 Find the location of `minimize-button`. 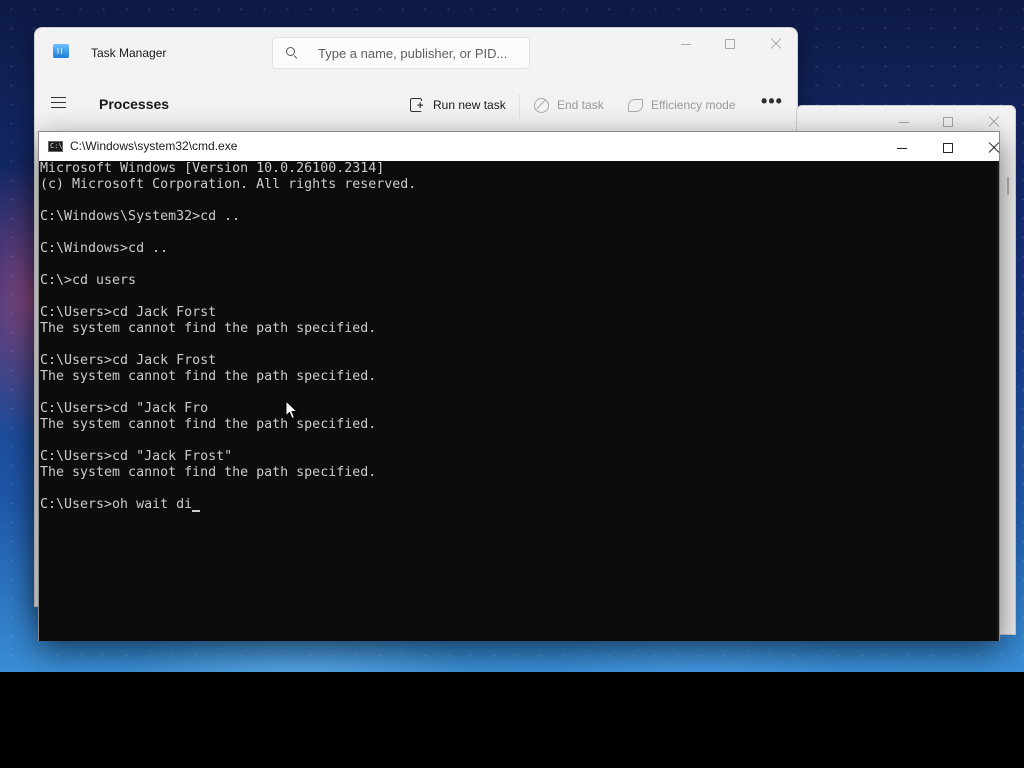

minimize-button is located at coordinates (686, 43).